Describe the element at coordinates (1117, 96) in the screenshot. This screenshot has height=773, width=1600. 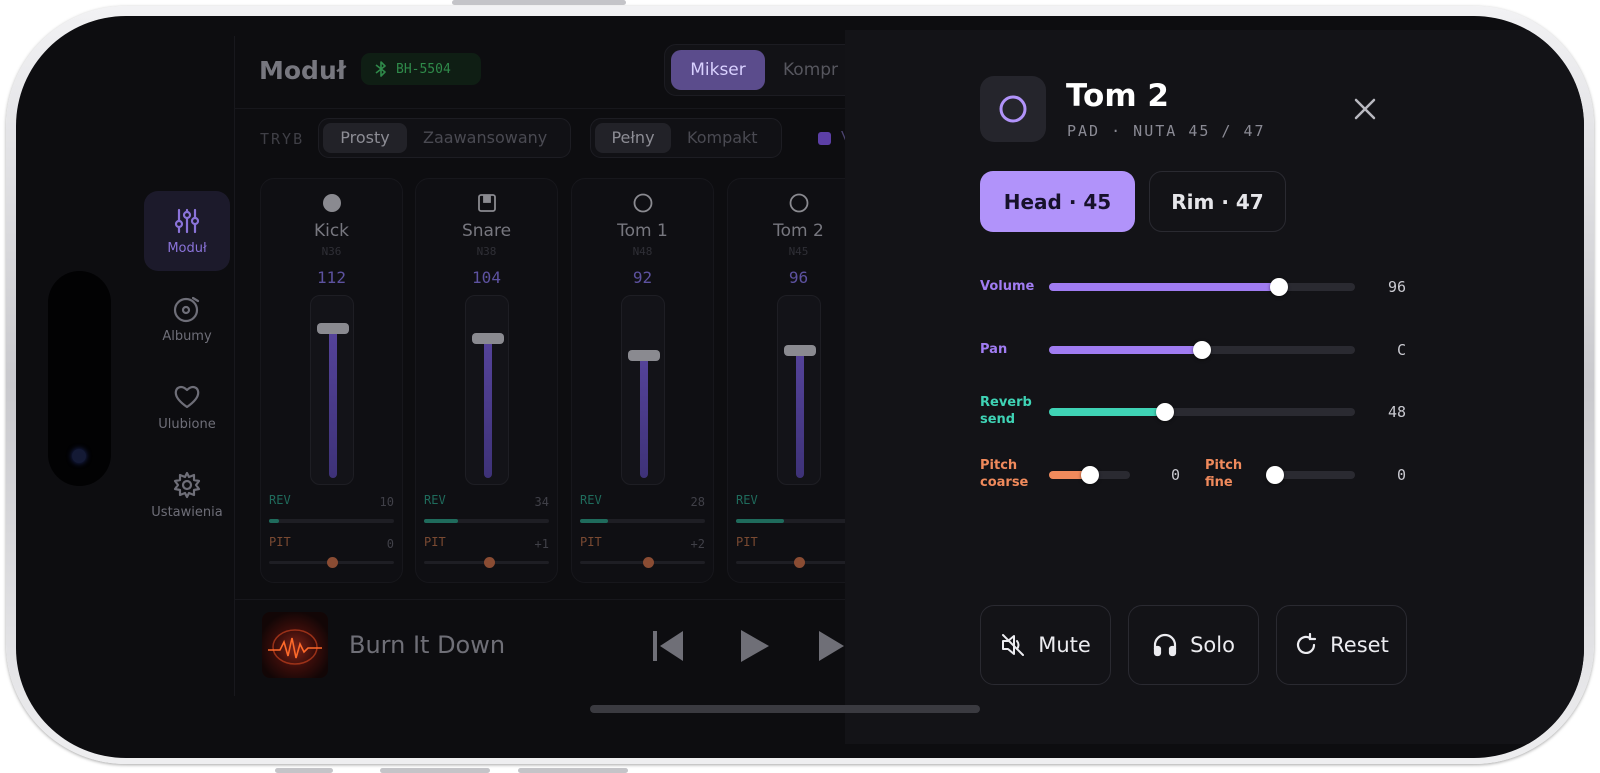
I see `pad-title: Tom 2` at that location.